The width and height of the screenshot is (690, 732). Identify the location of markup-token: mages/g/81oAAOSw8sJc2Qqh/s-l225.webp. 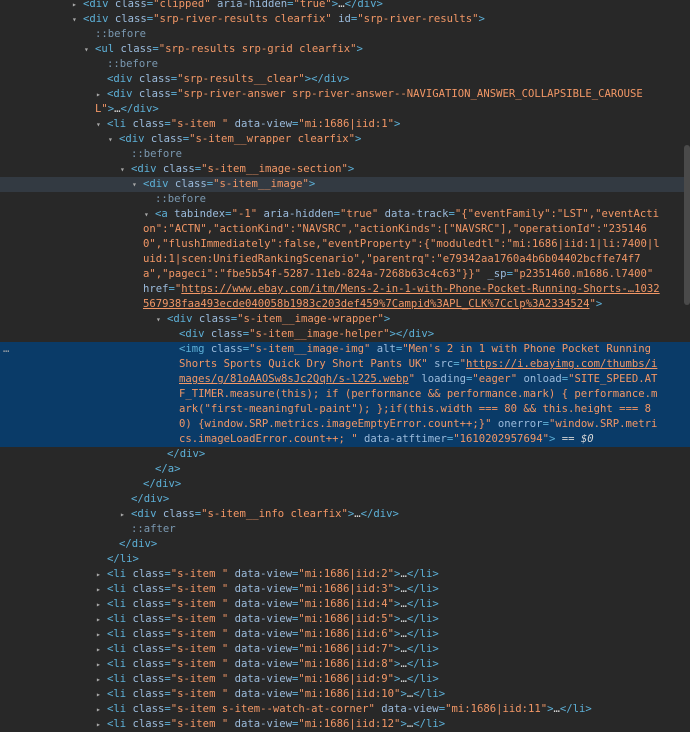
(294, 379).